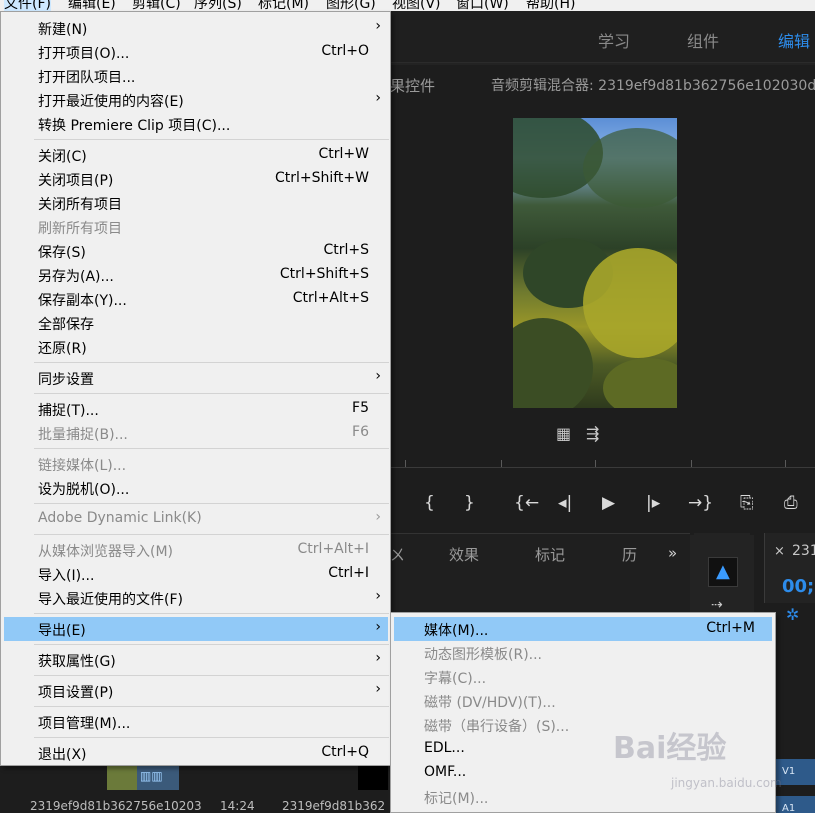 Image resolution: width=815 pixels, height=813 pixels. Describe the element at coordinates (156, 5) in the screenshot. I see `menu-clip: 剪辑(C)` at that location.